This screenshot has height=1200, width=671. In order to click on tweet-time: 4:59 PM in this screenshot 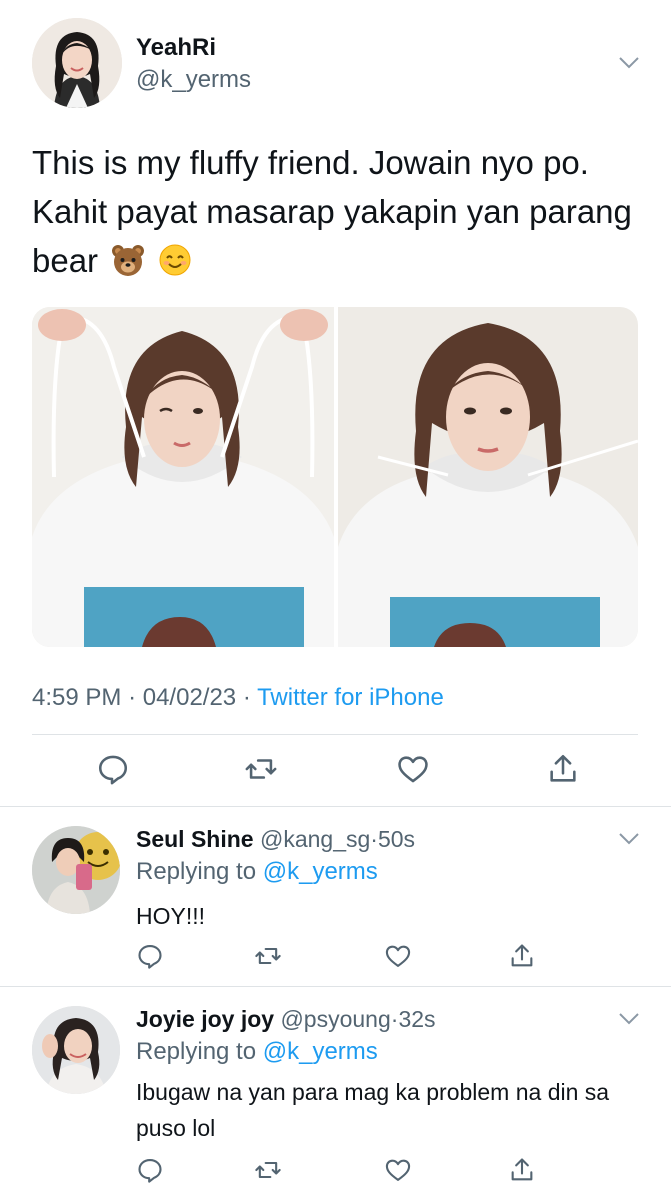, I will do `click(77, 697)`.